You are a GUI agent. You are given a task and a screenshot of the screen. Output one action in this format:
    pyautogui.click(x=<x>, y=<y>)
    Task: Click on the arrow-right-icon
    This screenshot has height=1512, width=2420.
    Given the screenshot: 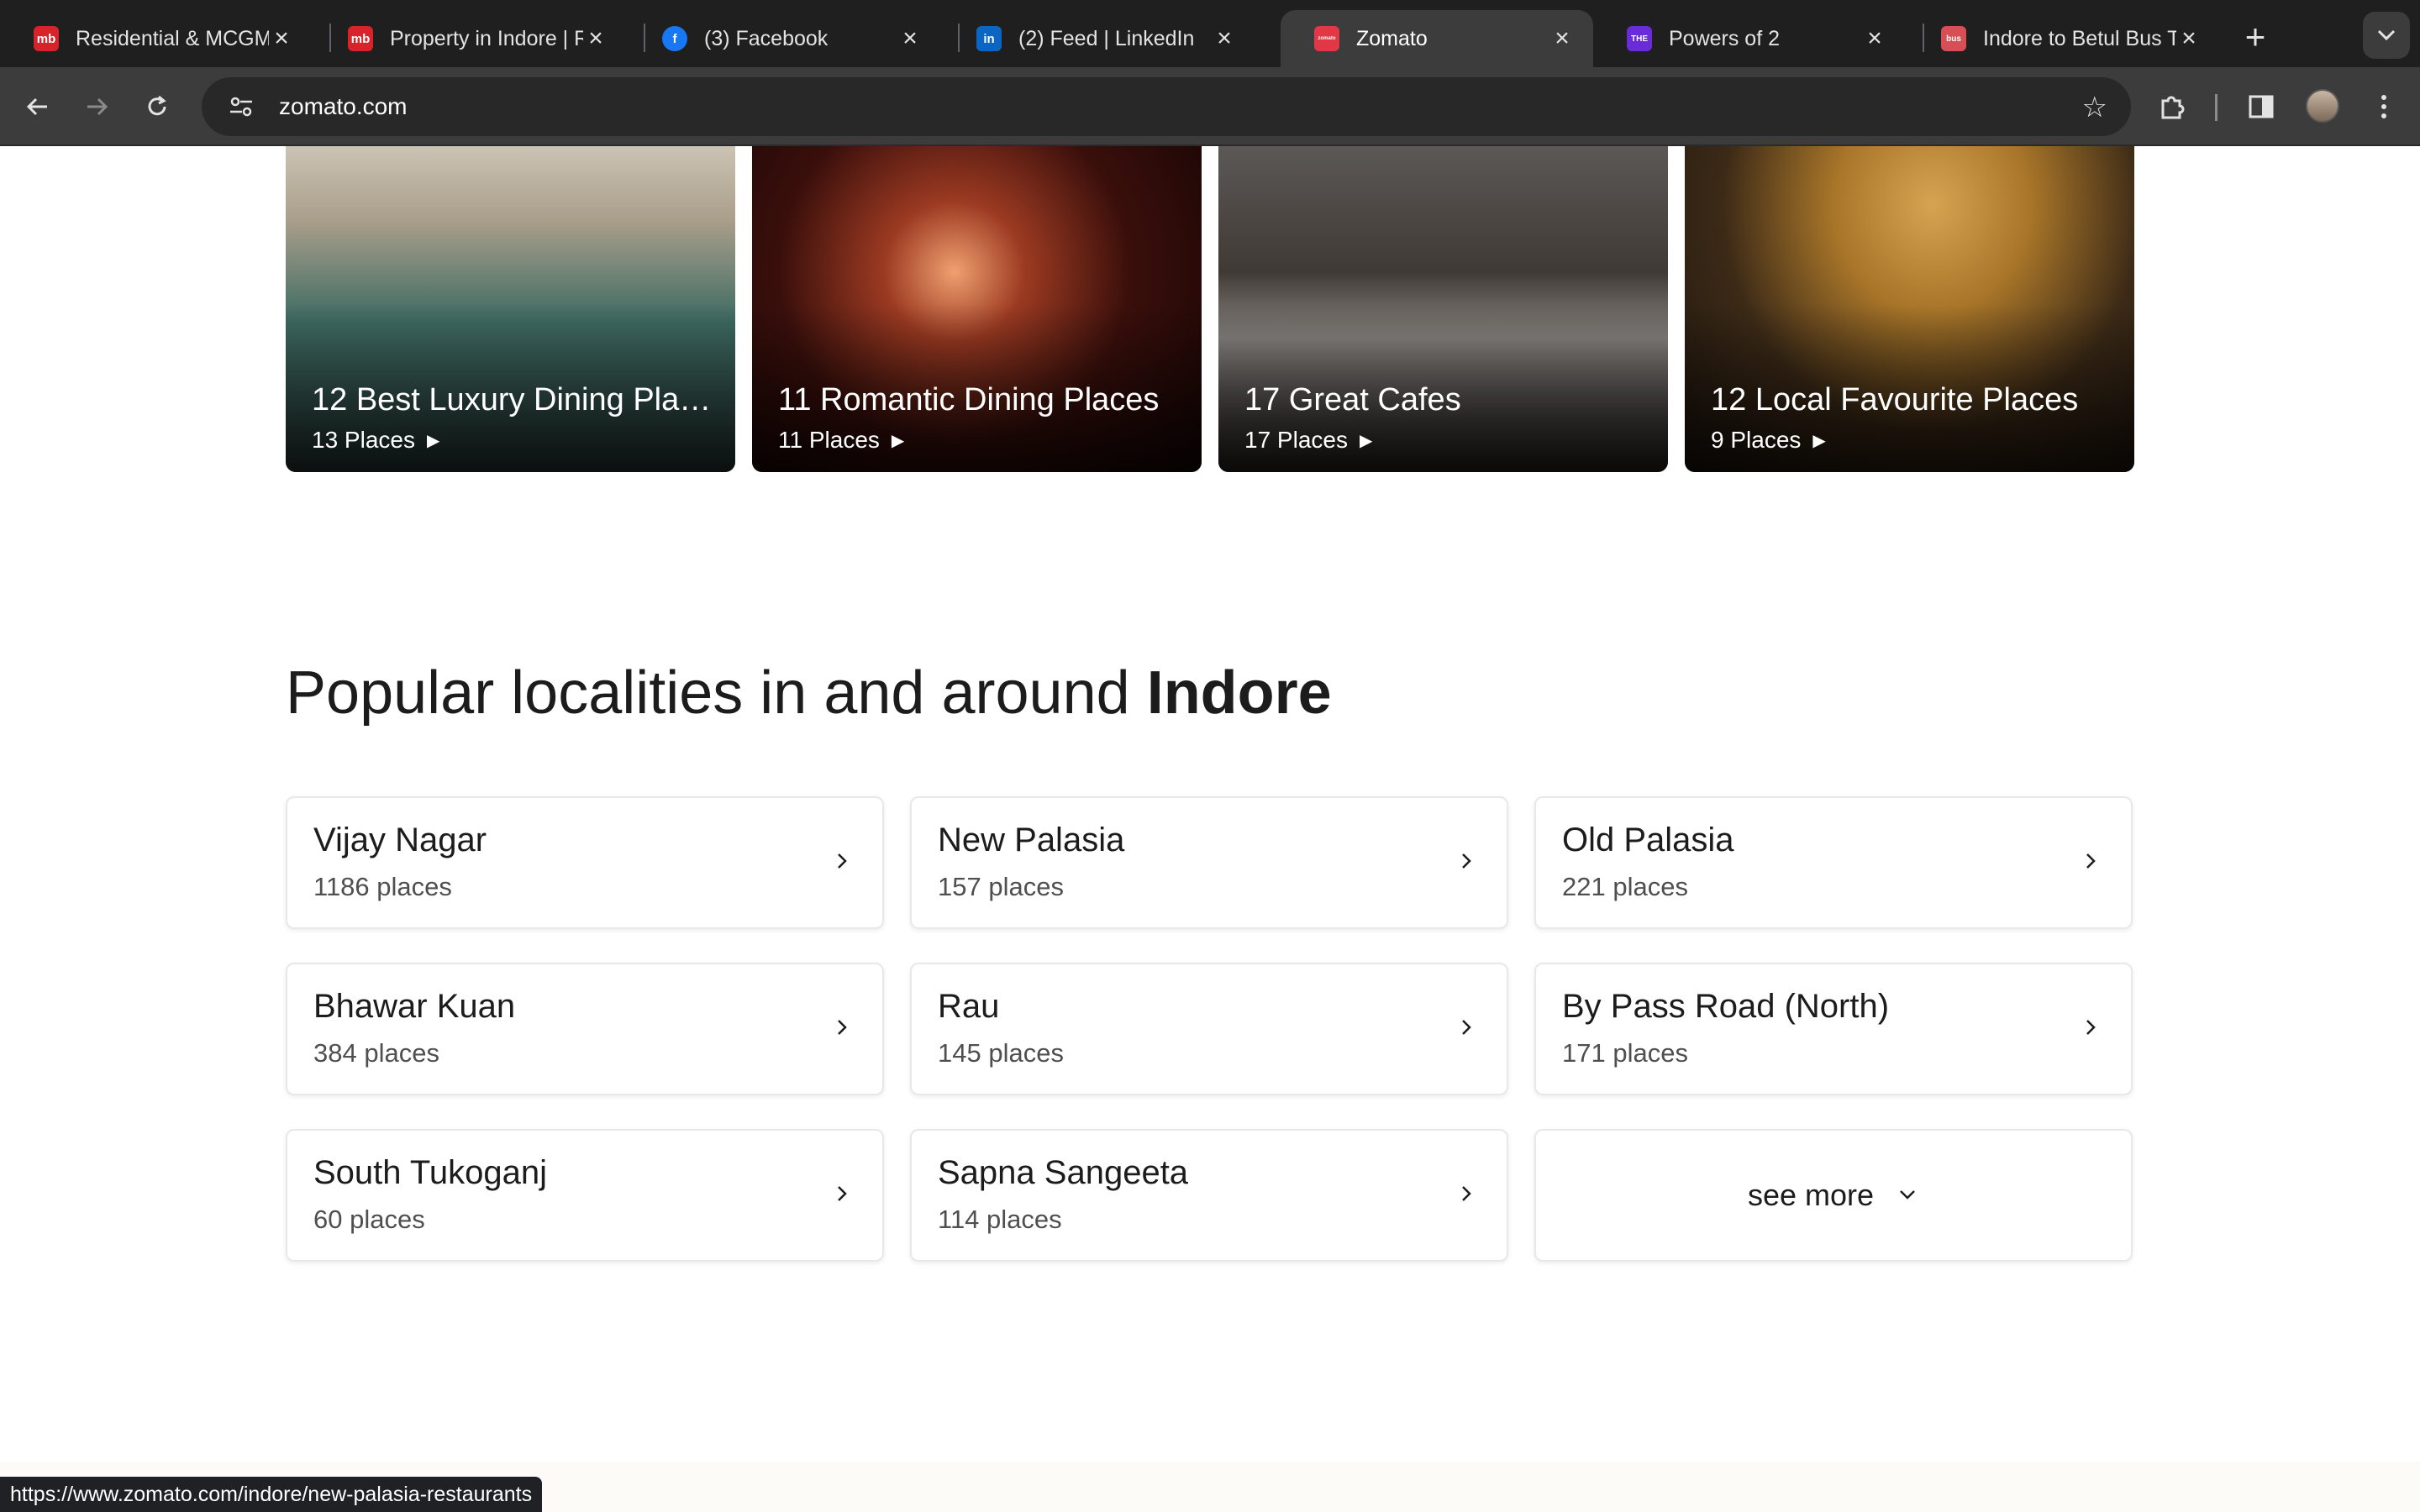 What is the action you would take?
    pyautogui.click(x=97, y=106)
    